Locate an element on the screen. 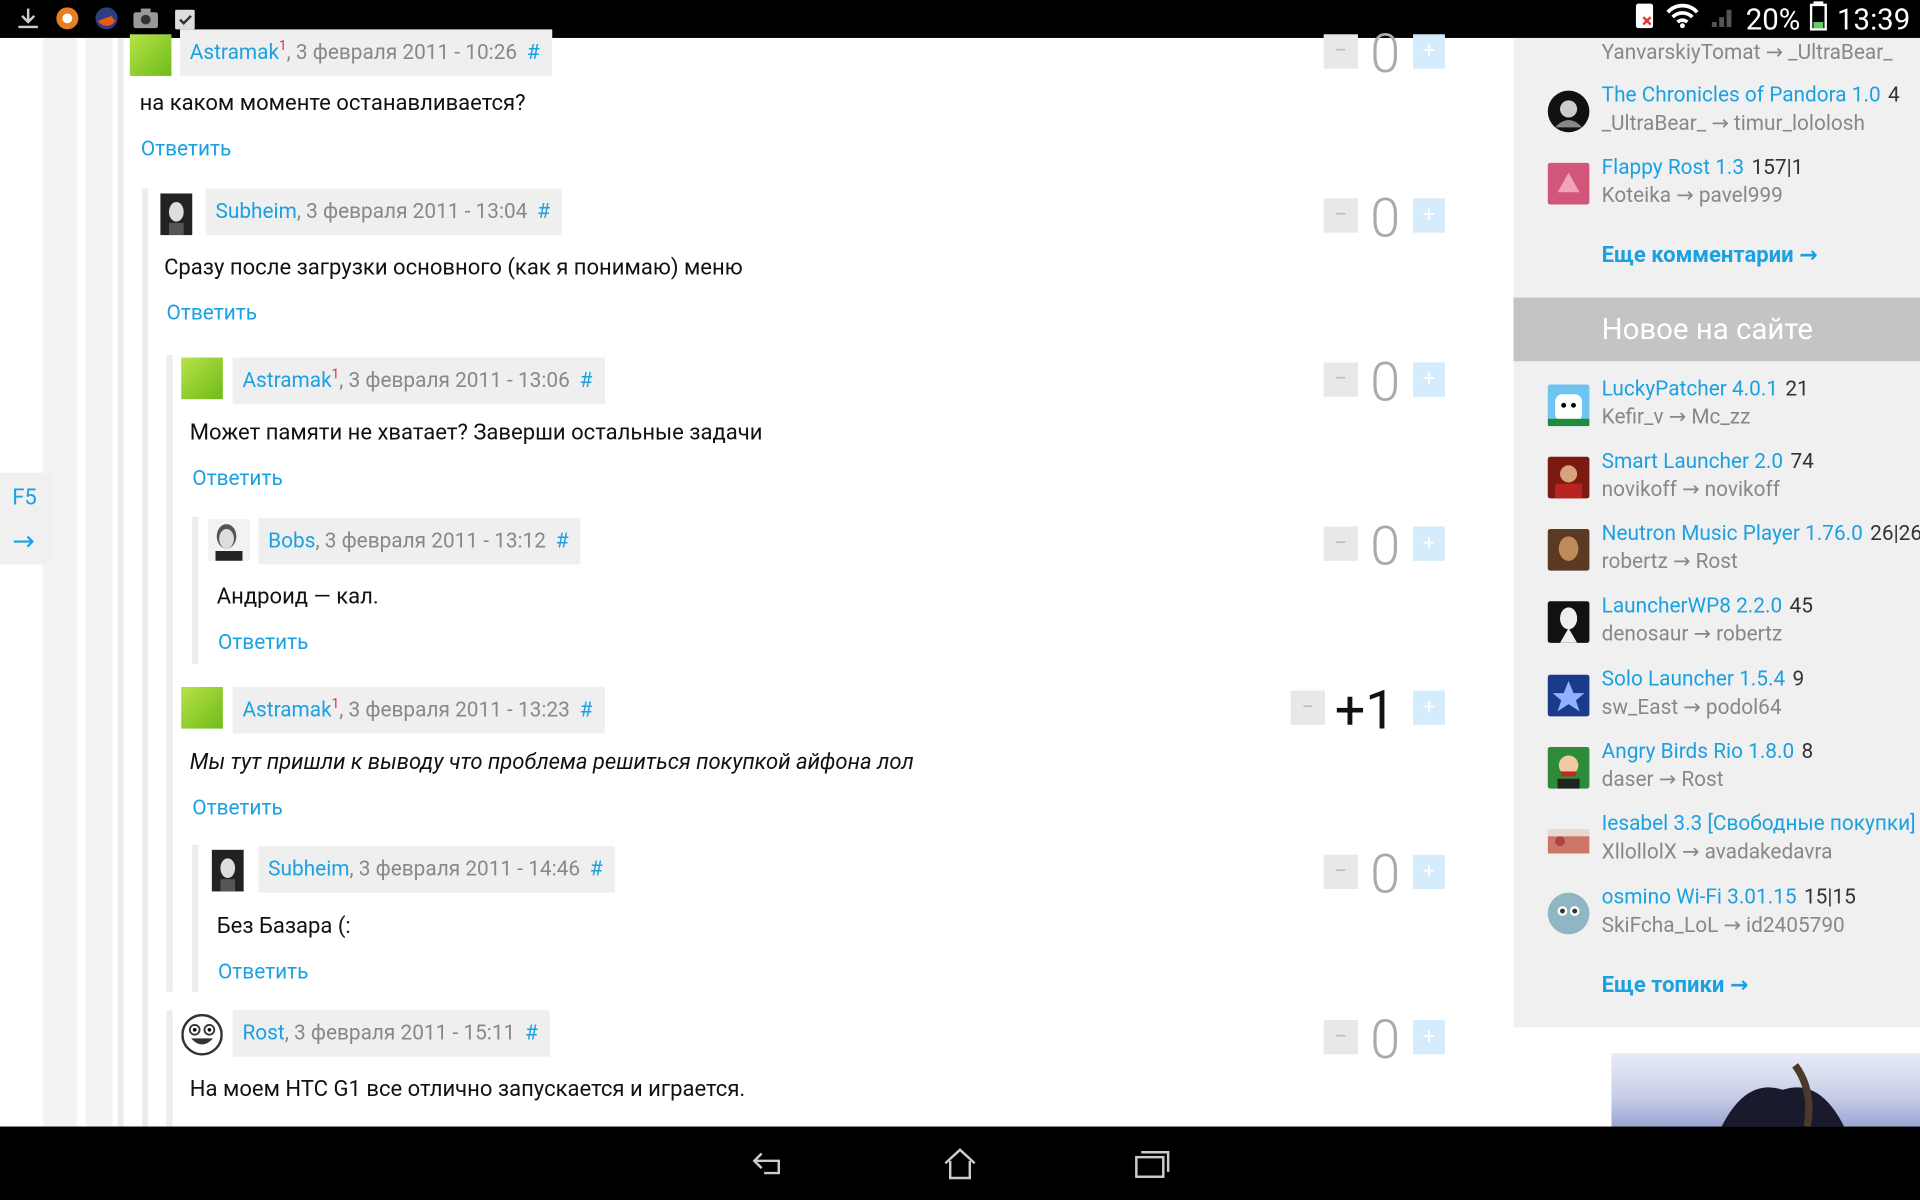 The width and height of the screenshot is (1920, 1200). topic-count: 9 is located at coordinates (1798, 679).